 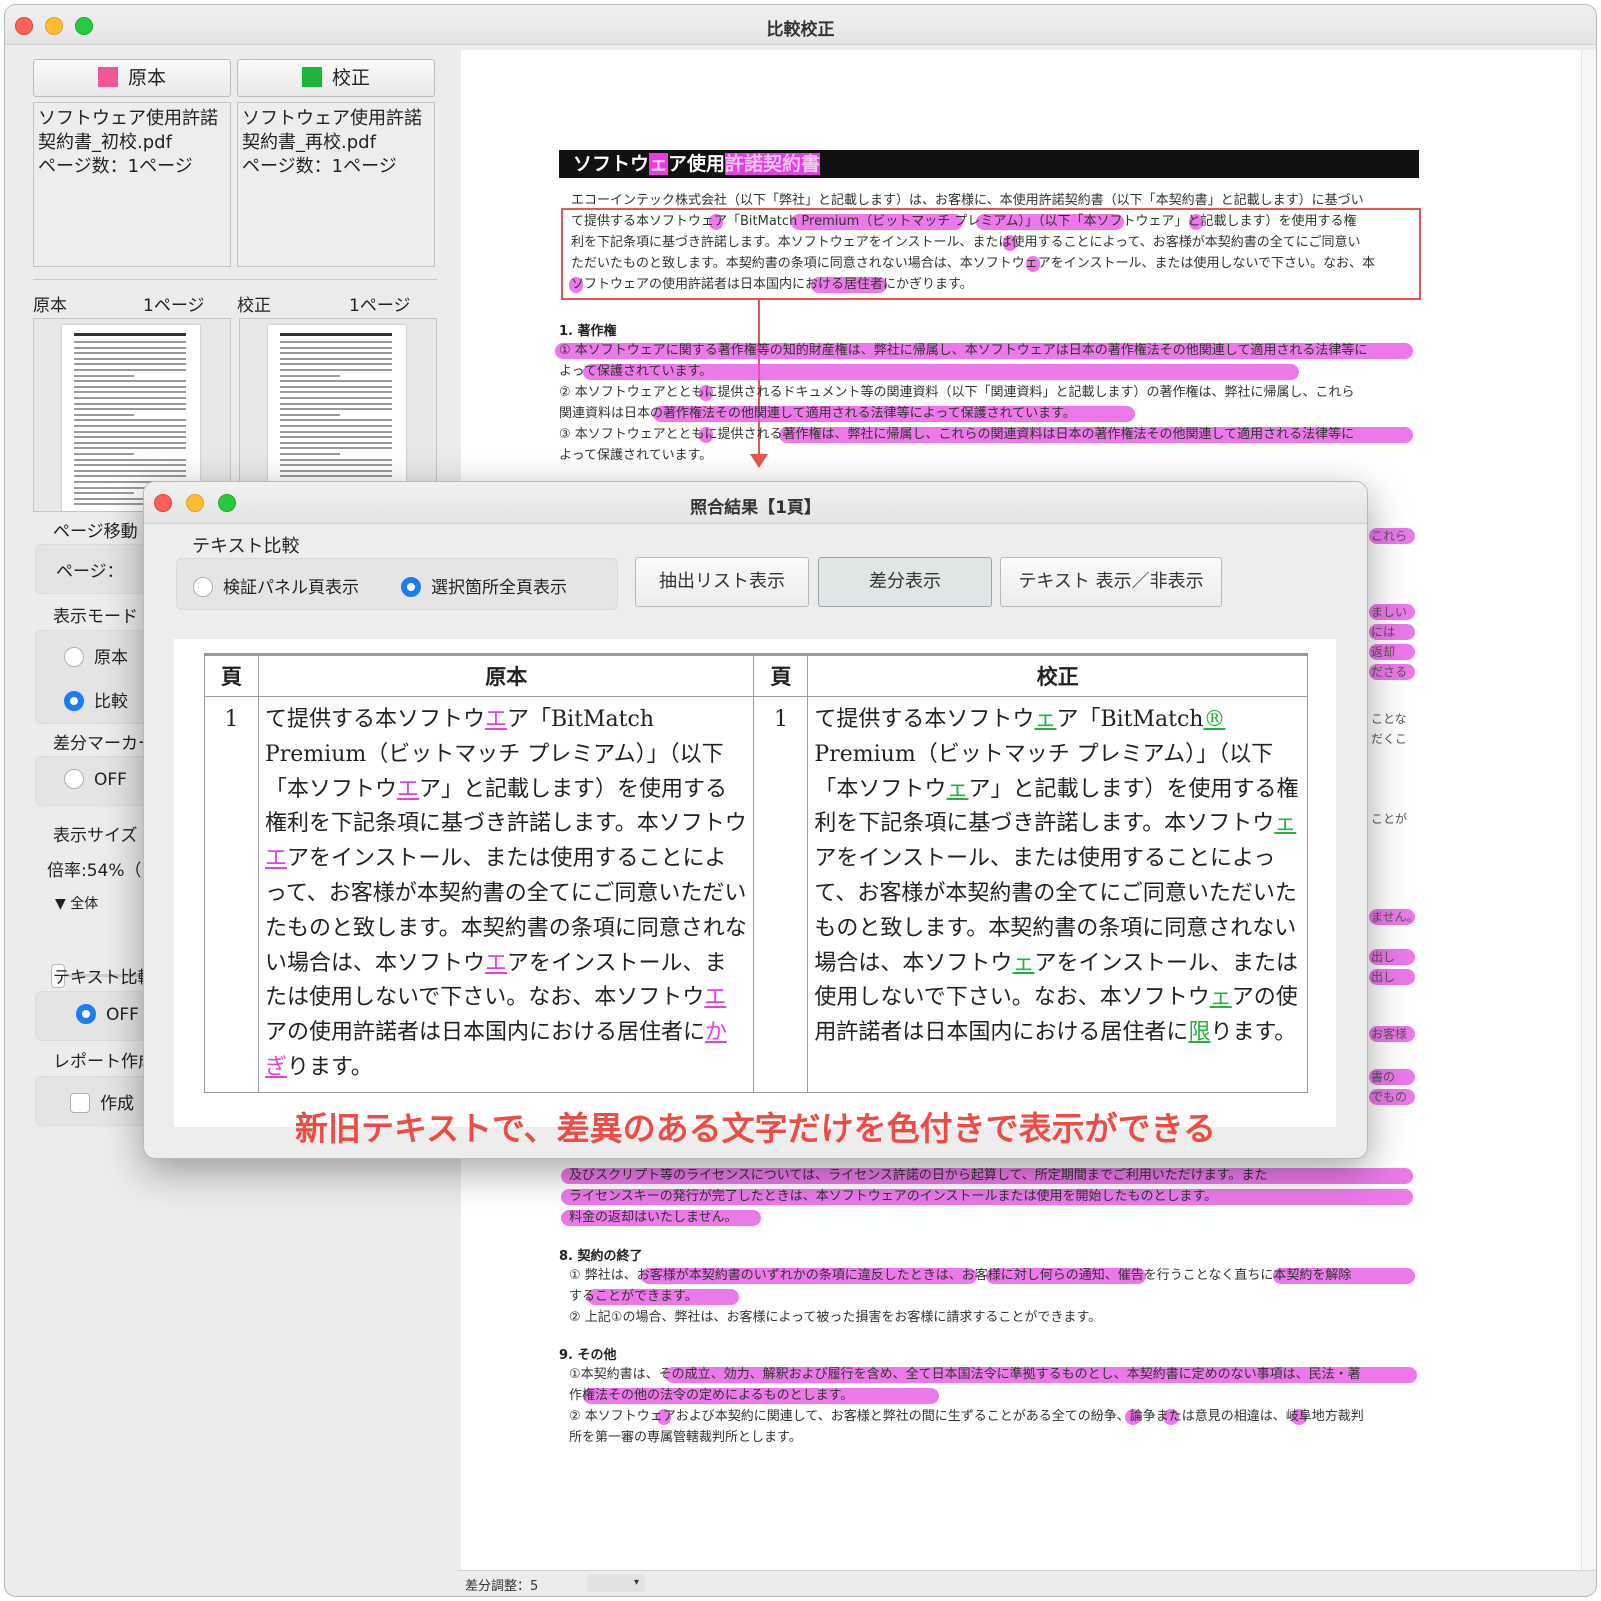 What do you see at coordinates (616, 1583) in the screenshot?
I see `diff-adjust-dropdown: ▾` at bounding box center [616, 1583].